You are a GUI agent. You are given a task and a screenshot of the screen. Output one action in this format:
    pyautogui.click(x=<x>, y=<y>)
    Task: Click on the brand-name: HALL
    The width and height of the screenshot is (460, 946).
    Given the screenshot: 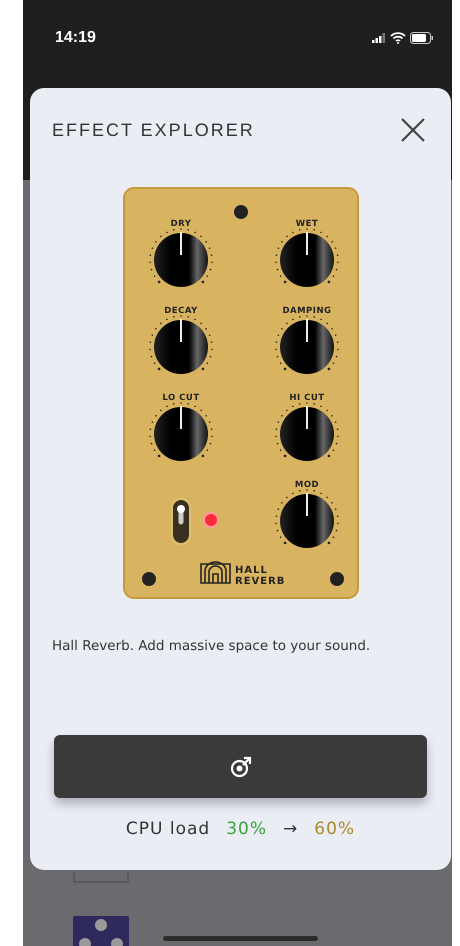 What is the action you would take?
    pyautogui.click(x=251, y=570)
    